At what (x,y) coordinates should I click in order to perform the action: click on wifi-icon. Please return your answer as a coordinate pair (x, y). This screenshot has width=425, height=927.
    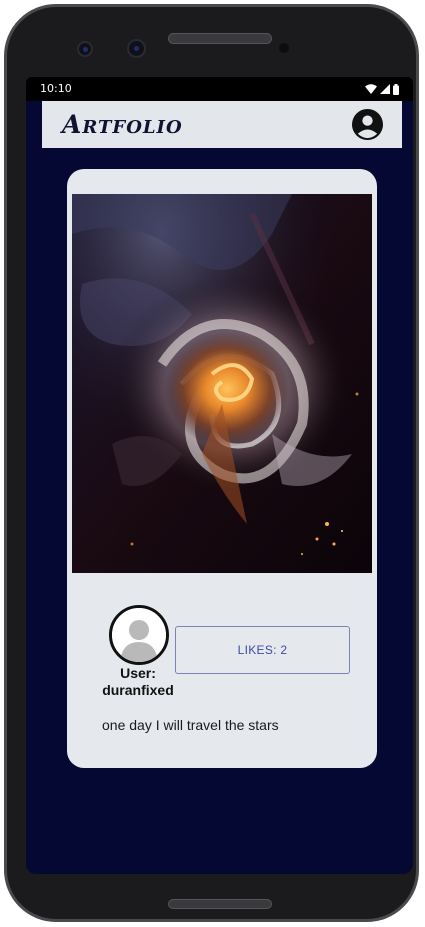
    Looking at the image, I should click on (371, 89).